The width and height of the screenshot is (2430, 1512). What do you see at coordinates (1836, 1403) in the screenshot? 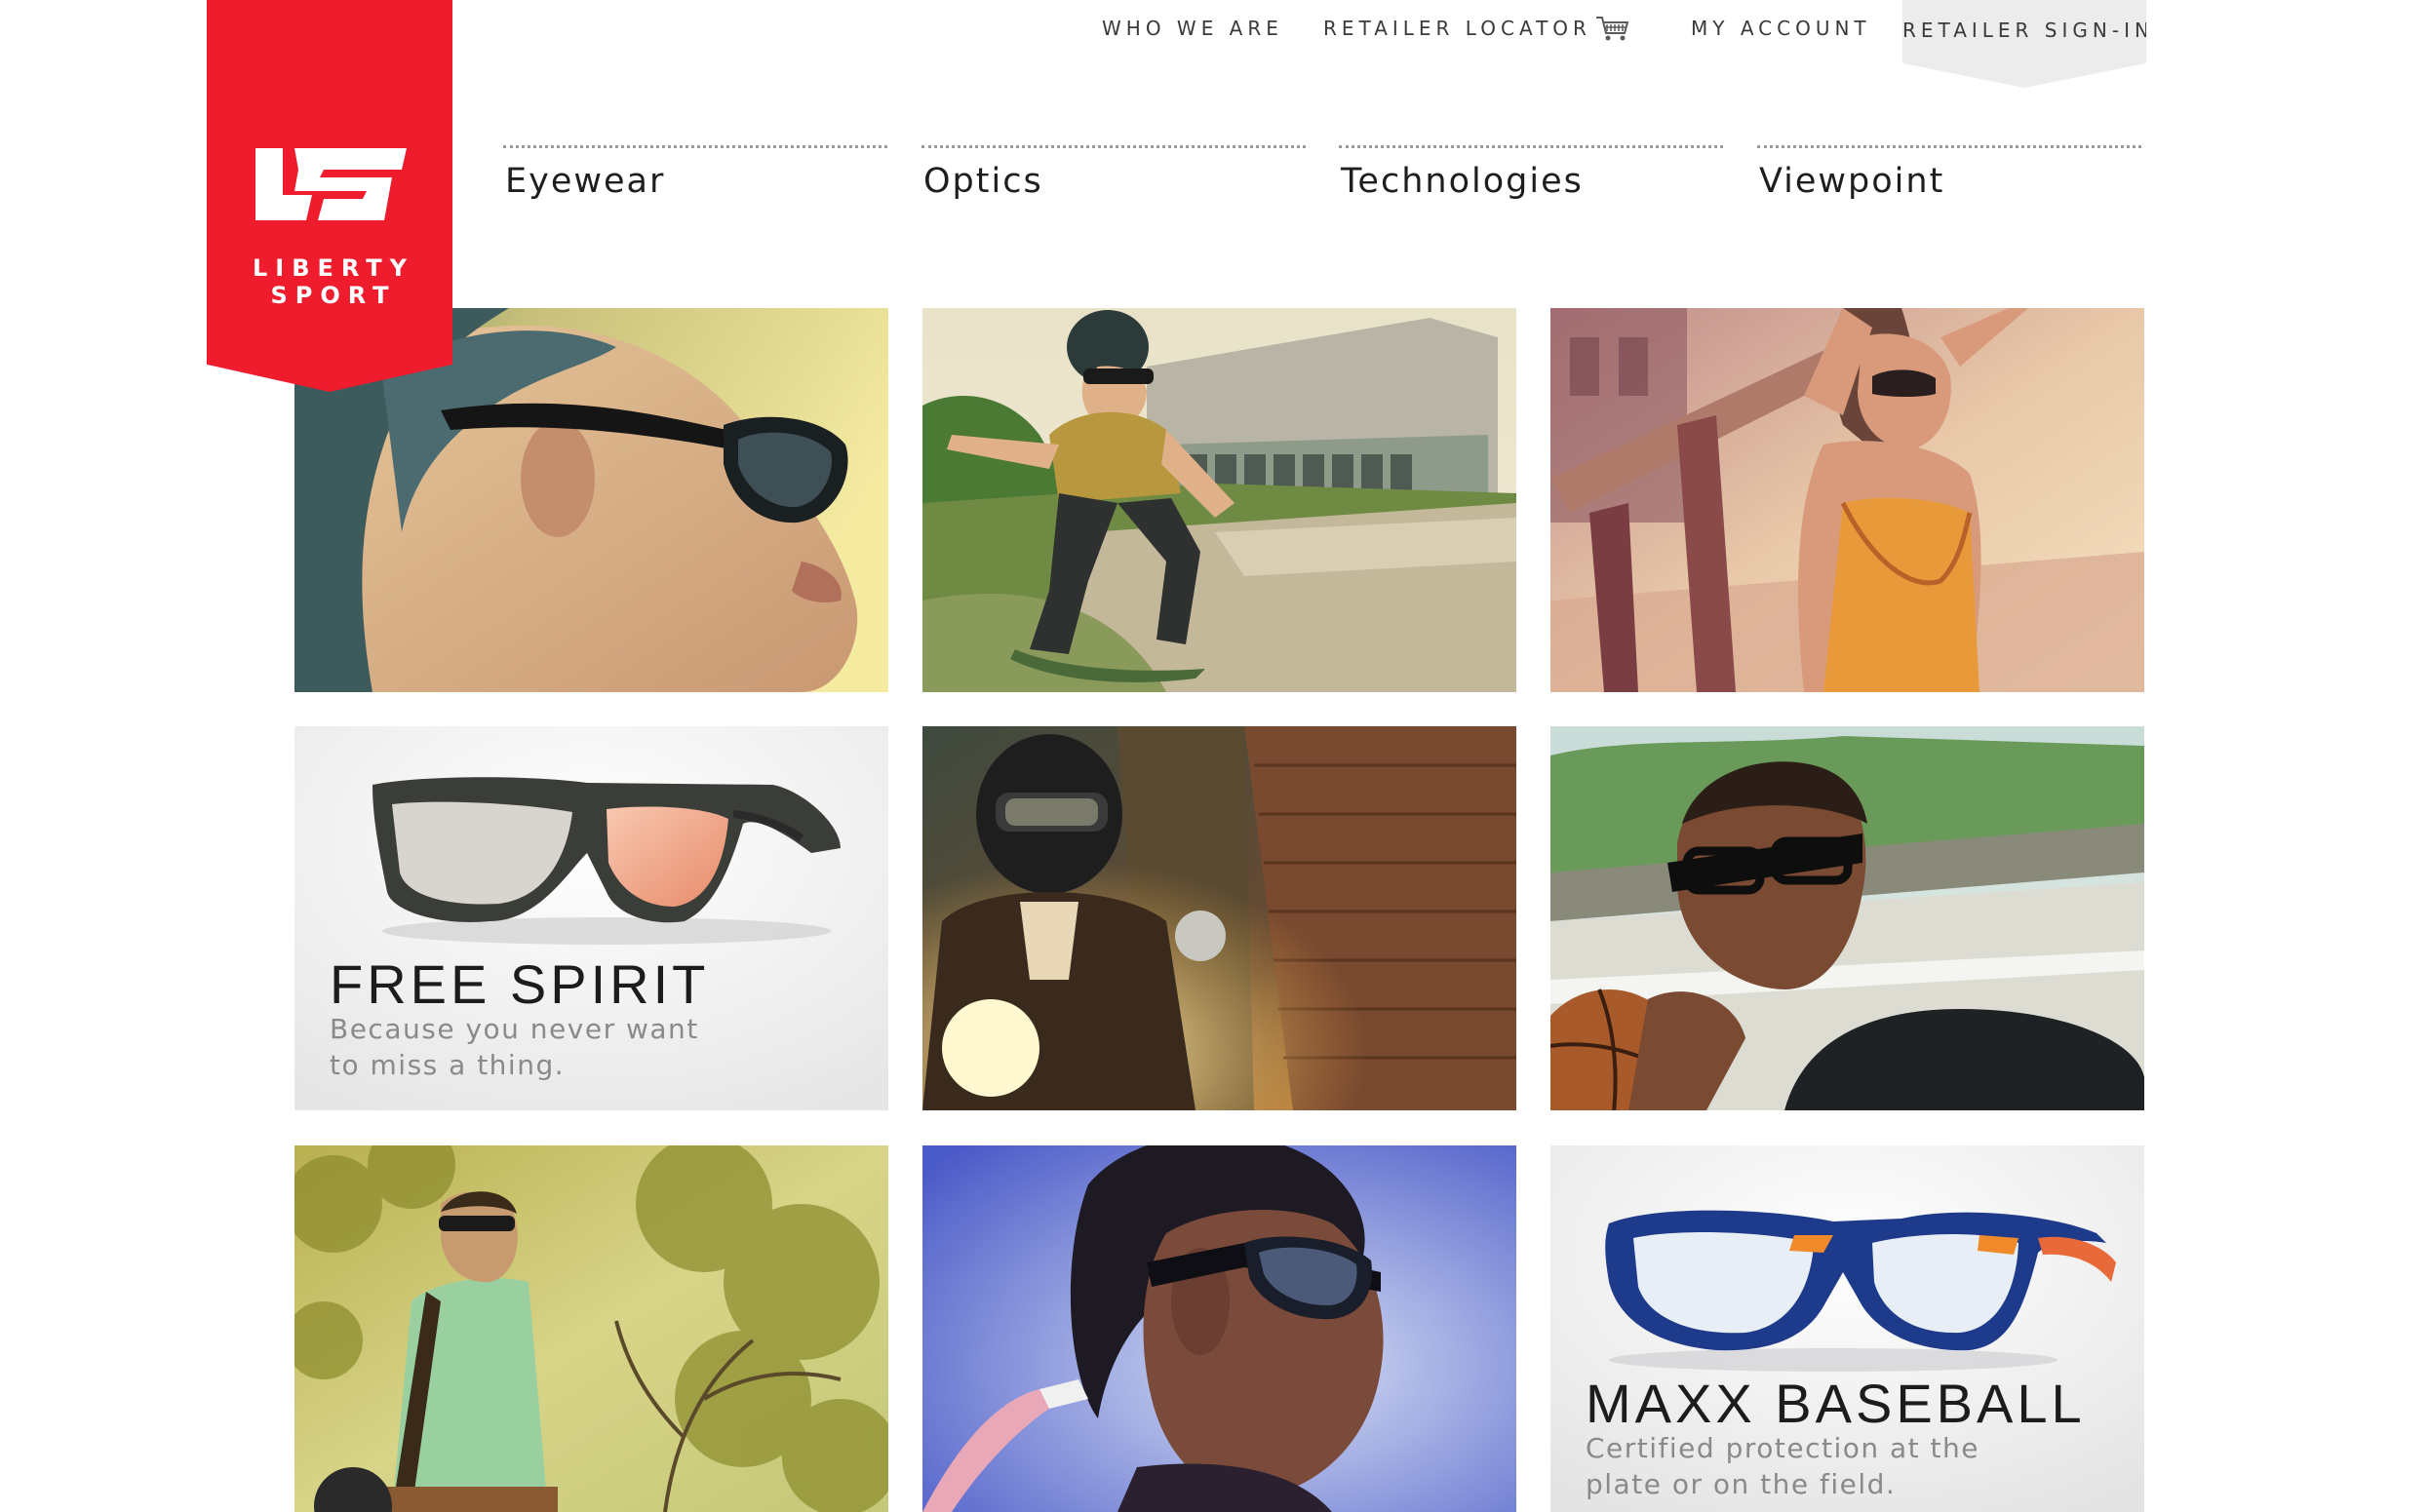
I see `promo-title-maxx-baseball: MAXX BASEBALL` at bounding box center [1836, 1403].